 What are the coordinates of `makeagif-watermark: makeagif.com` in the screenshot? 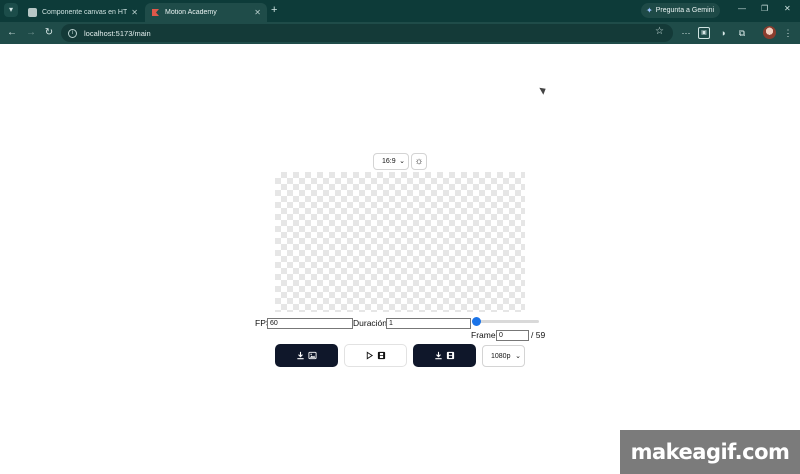 It's located at (710, 452).